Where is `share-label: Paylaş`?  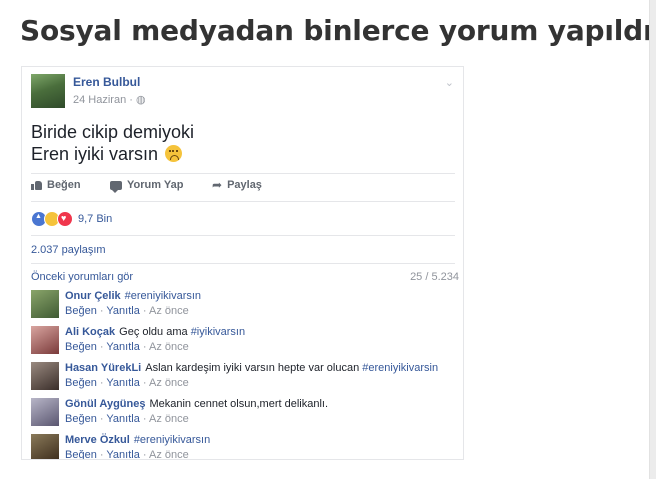
share-label: Paylaş is located at coordinates (244, 185).